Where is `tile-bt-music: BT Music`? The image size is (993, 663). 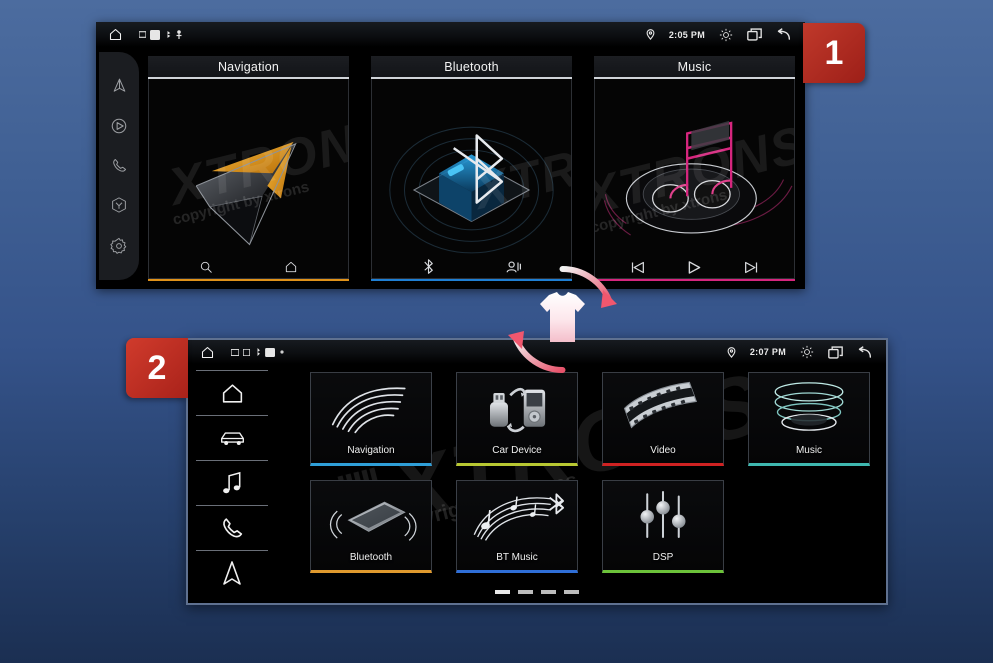
tile-bt-music: BT Music is located at coordinates (517, 526).